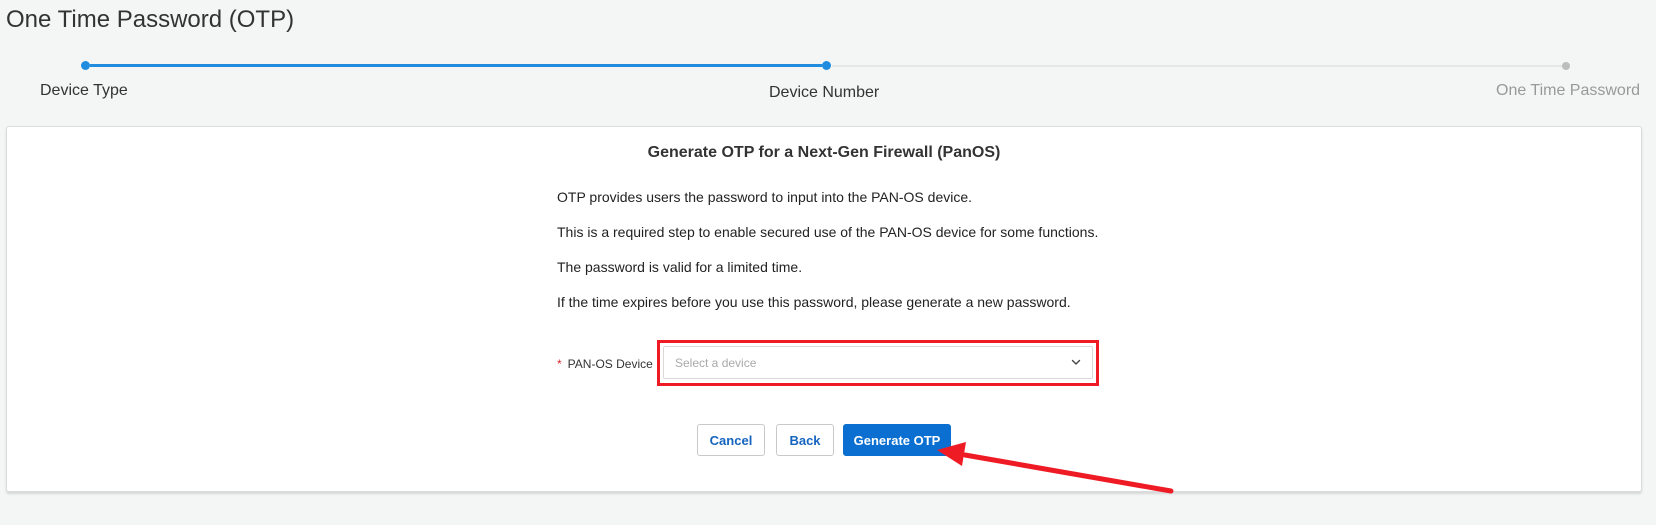  Describe the element at coordinates (826, 65) in the screenshot. I see `step-dot-device-number` at that location.